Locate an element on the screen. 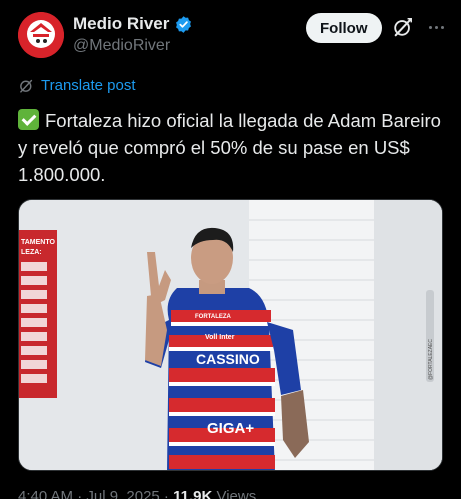 Image resolution: width=461 pixels, height=499 pixels. check-emoji-icon is located at coordinates (28, 119).